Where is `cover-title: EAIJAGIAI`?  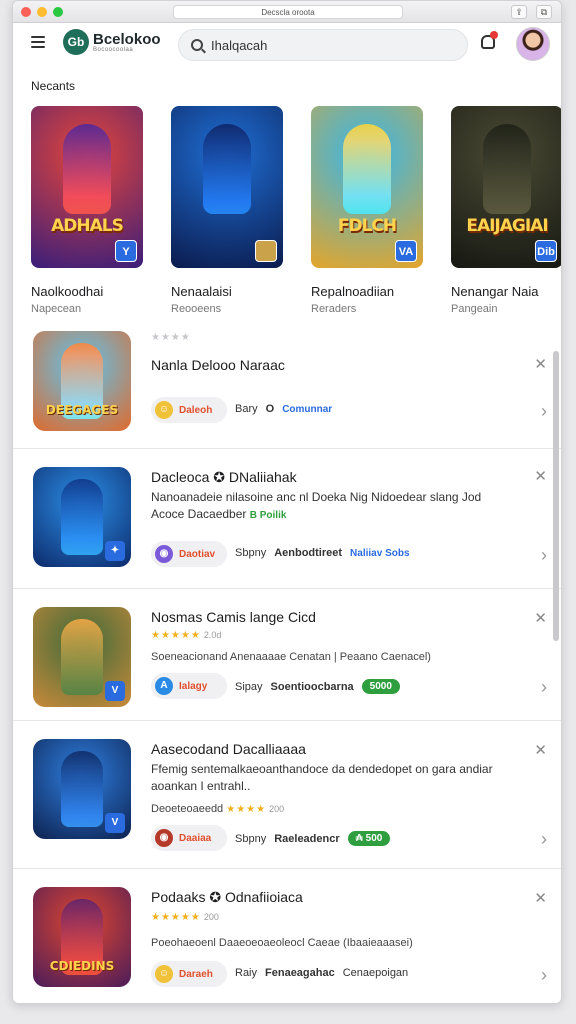 cover-title: EAIJAGIAI is located at coordinates (507, 226).